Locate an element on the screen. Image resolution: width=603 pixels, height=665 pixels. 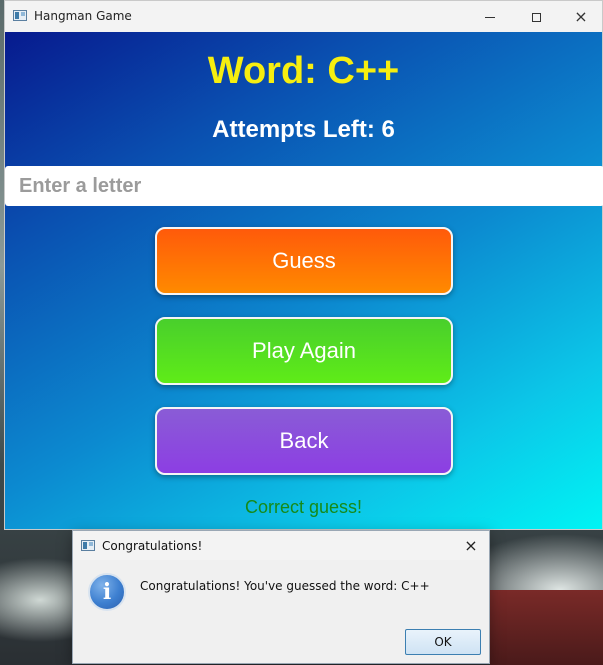
background-scenery is located at coordinates (546, 627).